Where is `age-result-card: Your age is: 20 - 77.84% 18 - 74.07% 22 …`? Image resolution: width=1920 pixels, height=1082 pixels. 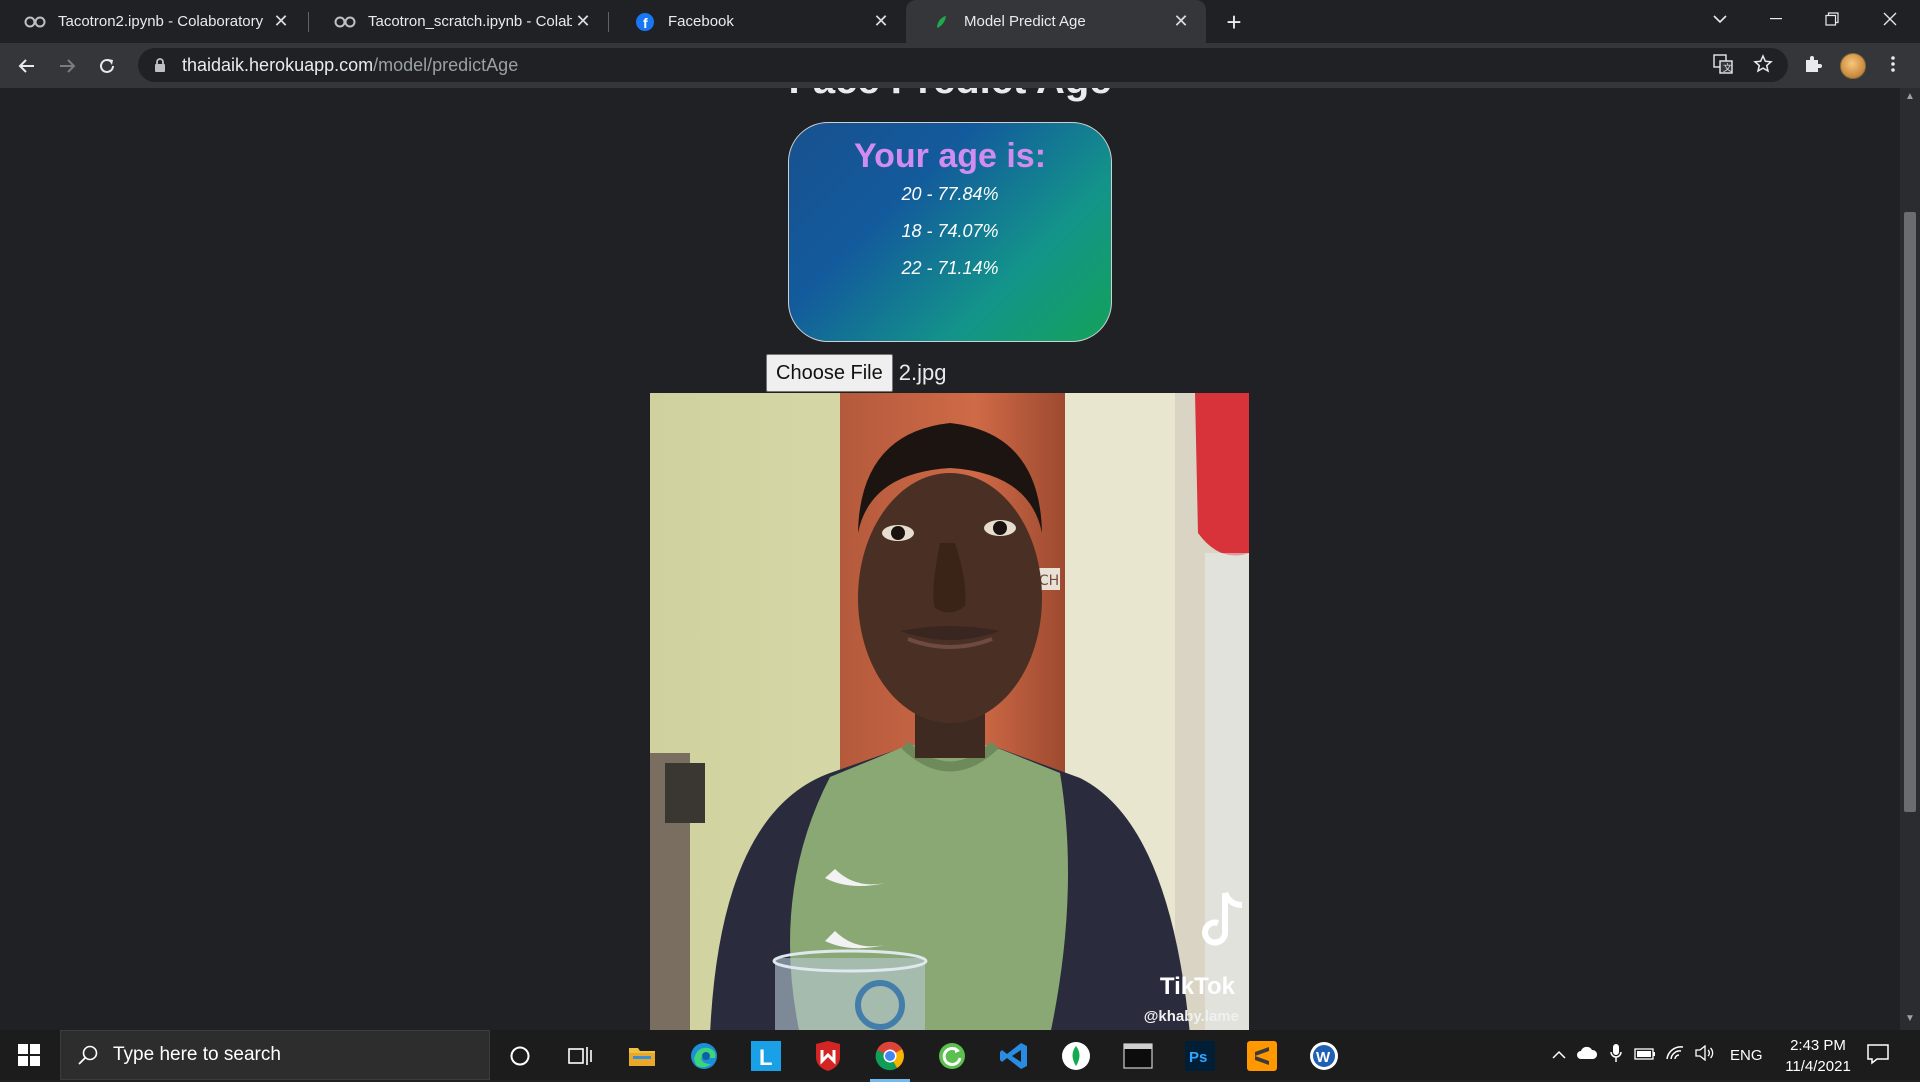 age-result-card: Your age is: 20 - 77.84% 18 - 74.07% 22 … is located at coordinates (950, 232).